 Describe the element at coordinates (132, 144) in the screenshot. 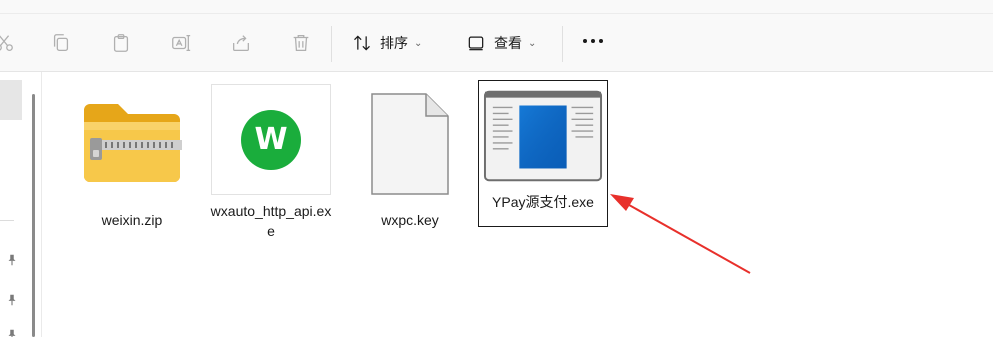

I see `zip-folder-icon` at that location.